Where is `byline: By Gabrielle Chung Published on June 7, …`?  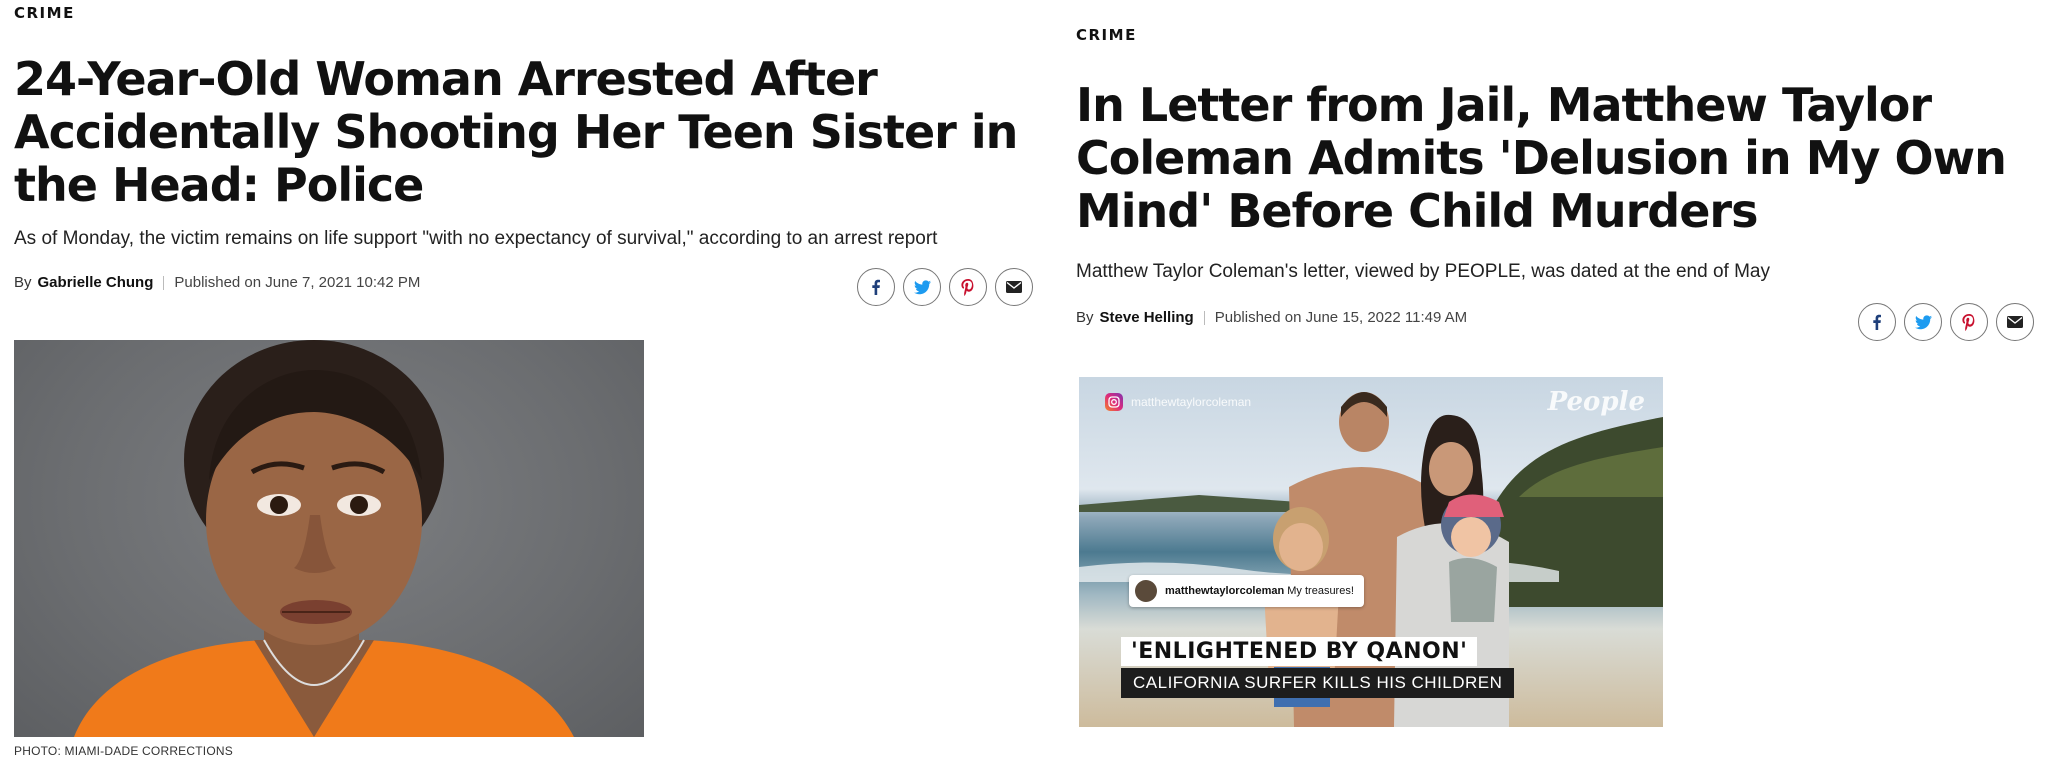 byline: By Gabrielle Chung Published on June 7, … is located at coordinates (217, 282).